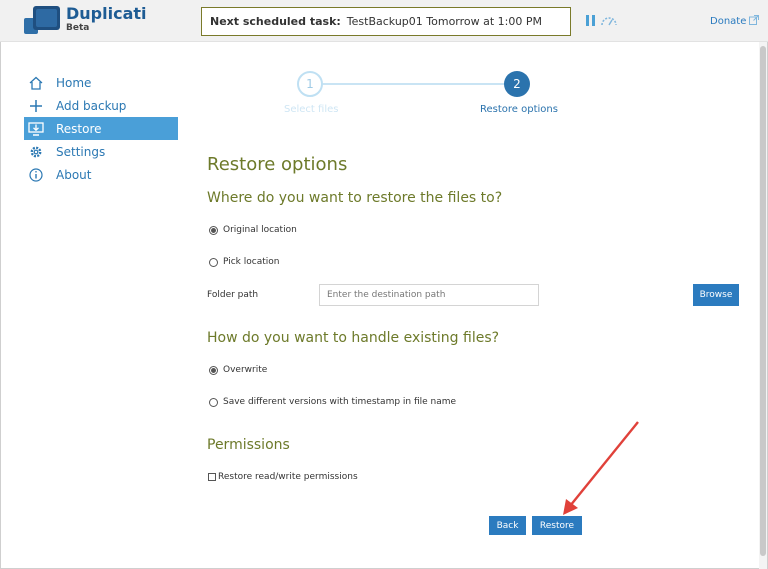 The height and width of the screenshot is (569, 768). I want to click on sidebar-item-label: Home, so click(74, 82).